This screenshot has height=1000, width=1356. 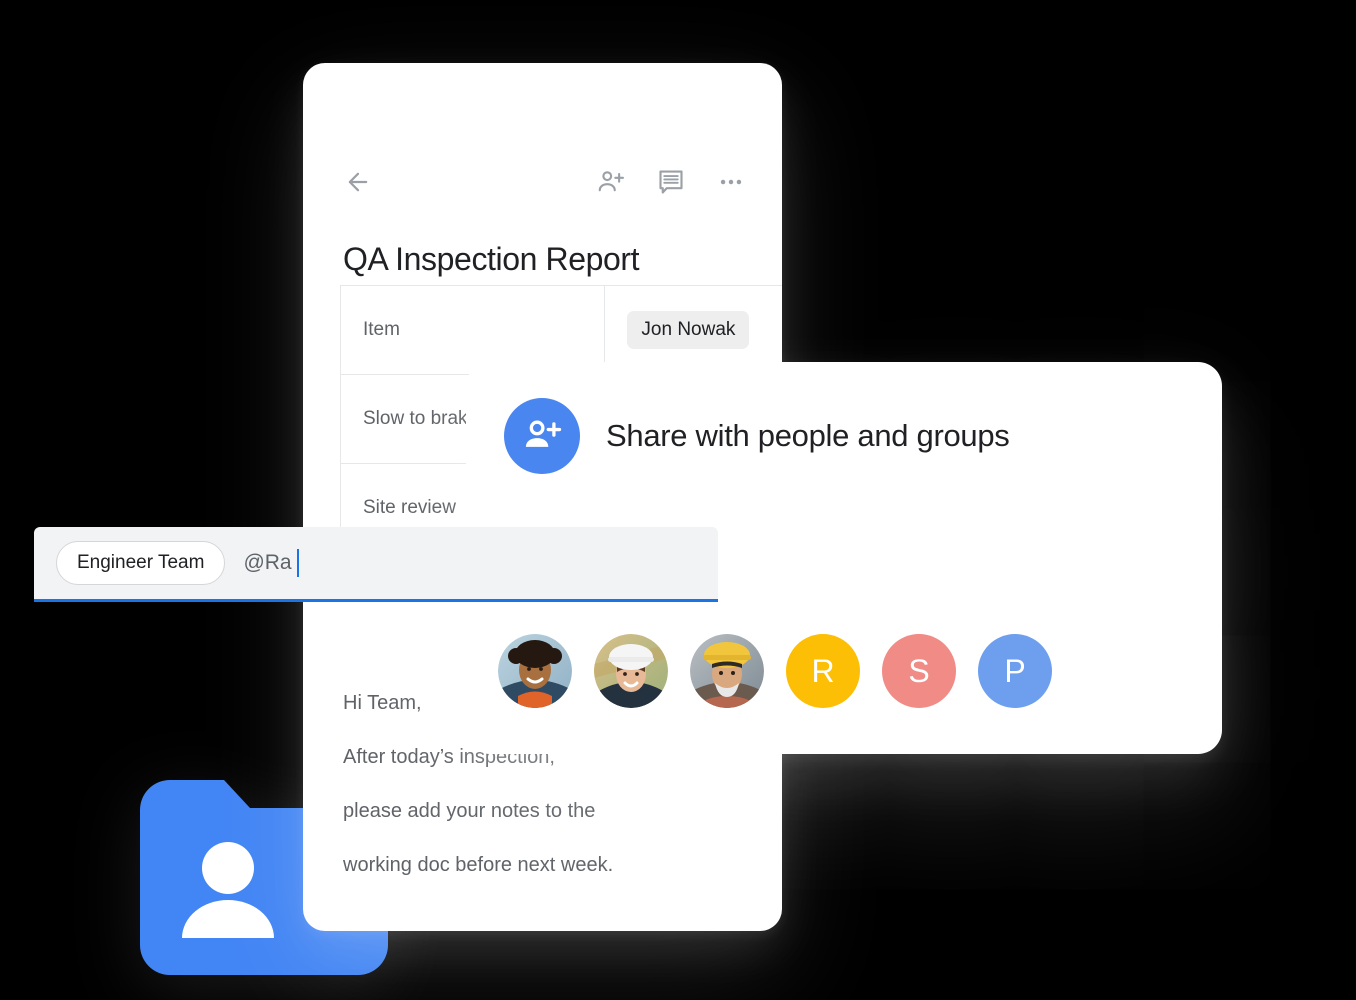 I want to click on avatar-initial-s: S, so click(x=919, y=671).